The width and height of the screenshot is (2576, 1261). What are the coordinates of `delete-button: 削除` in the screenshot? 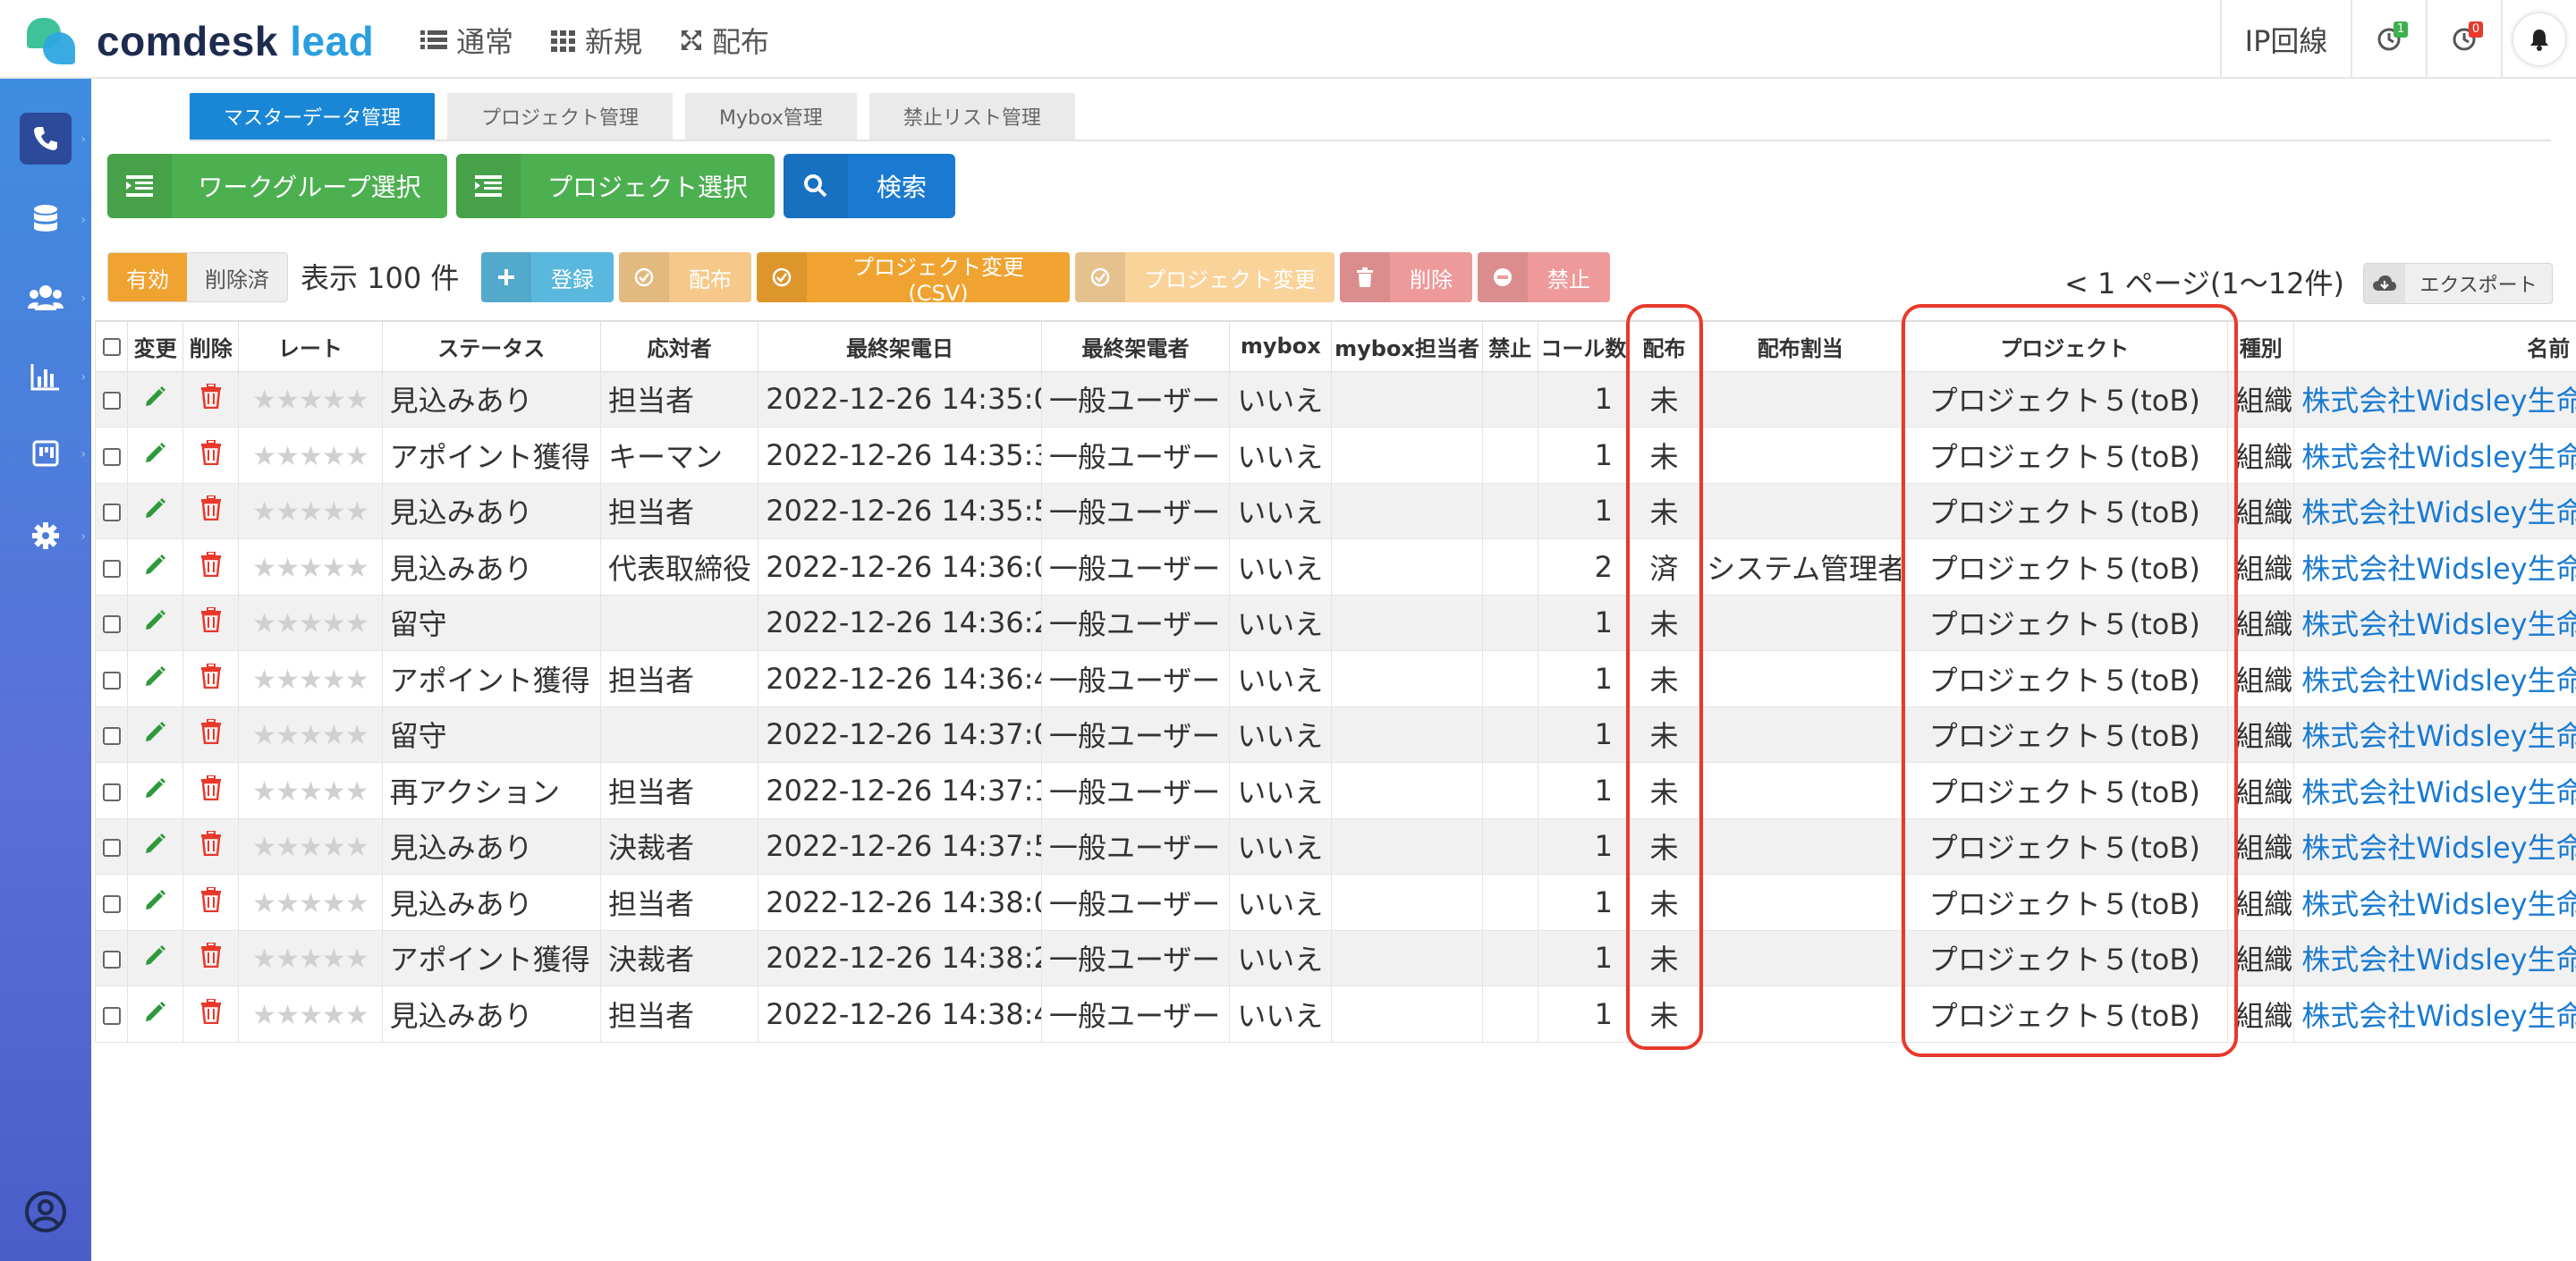 It's located at (1406, 277).